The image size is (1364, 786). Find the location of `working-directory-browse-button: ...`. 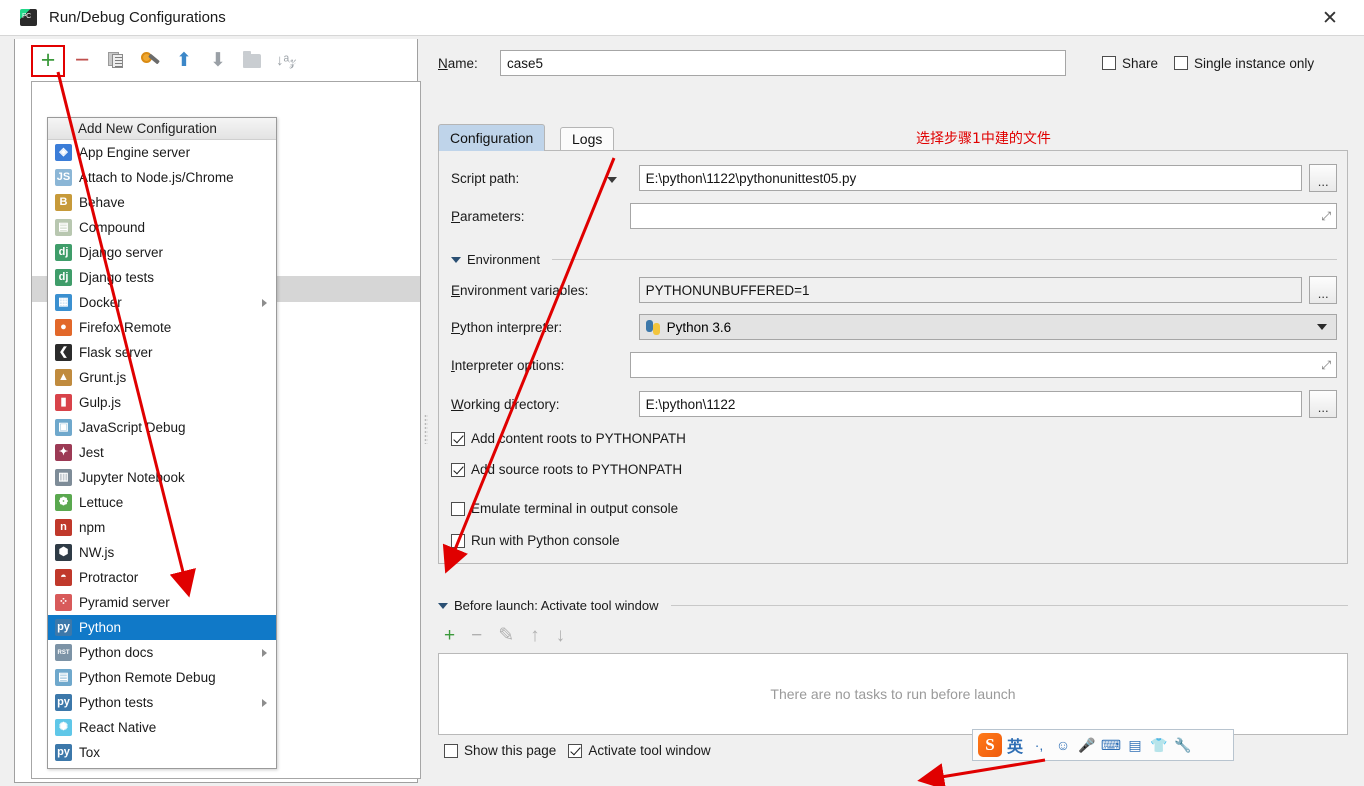

working-directory-browse-button: ... is located at coordinates (1323, 404).